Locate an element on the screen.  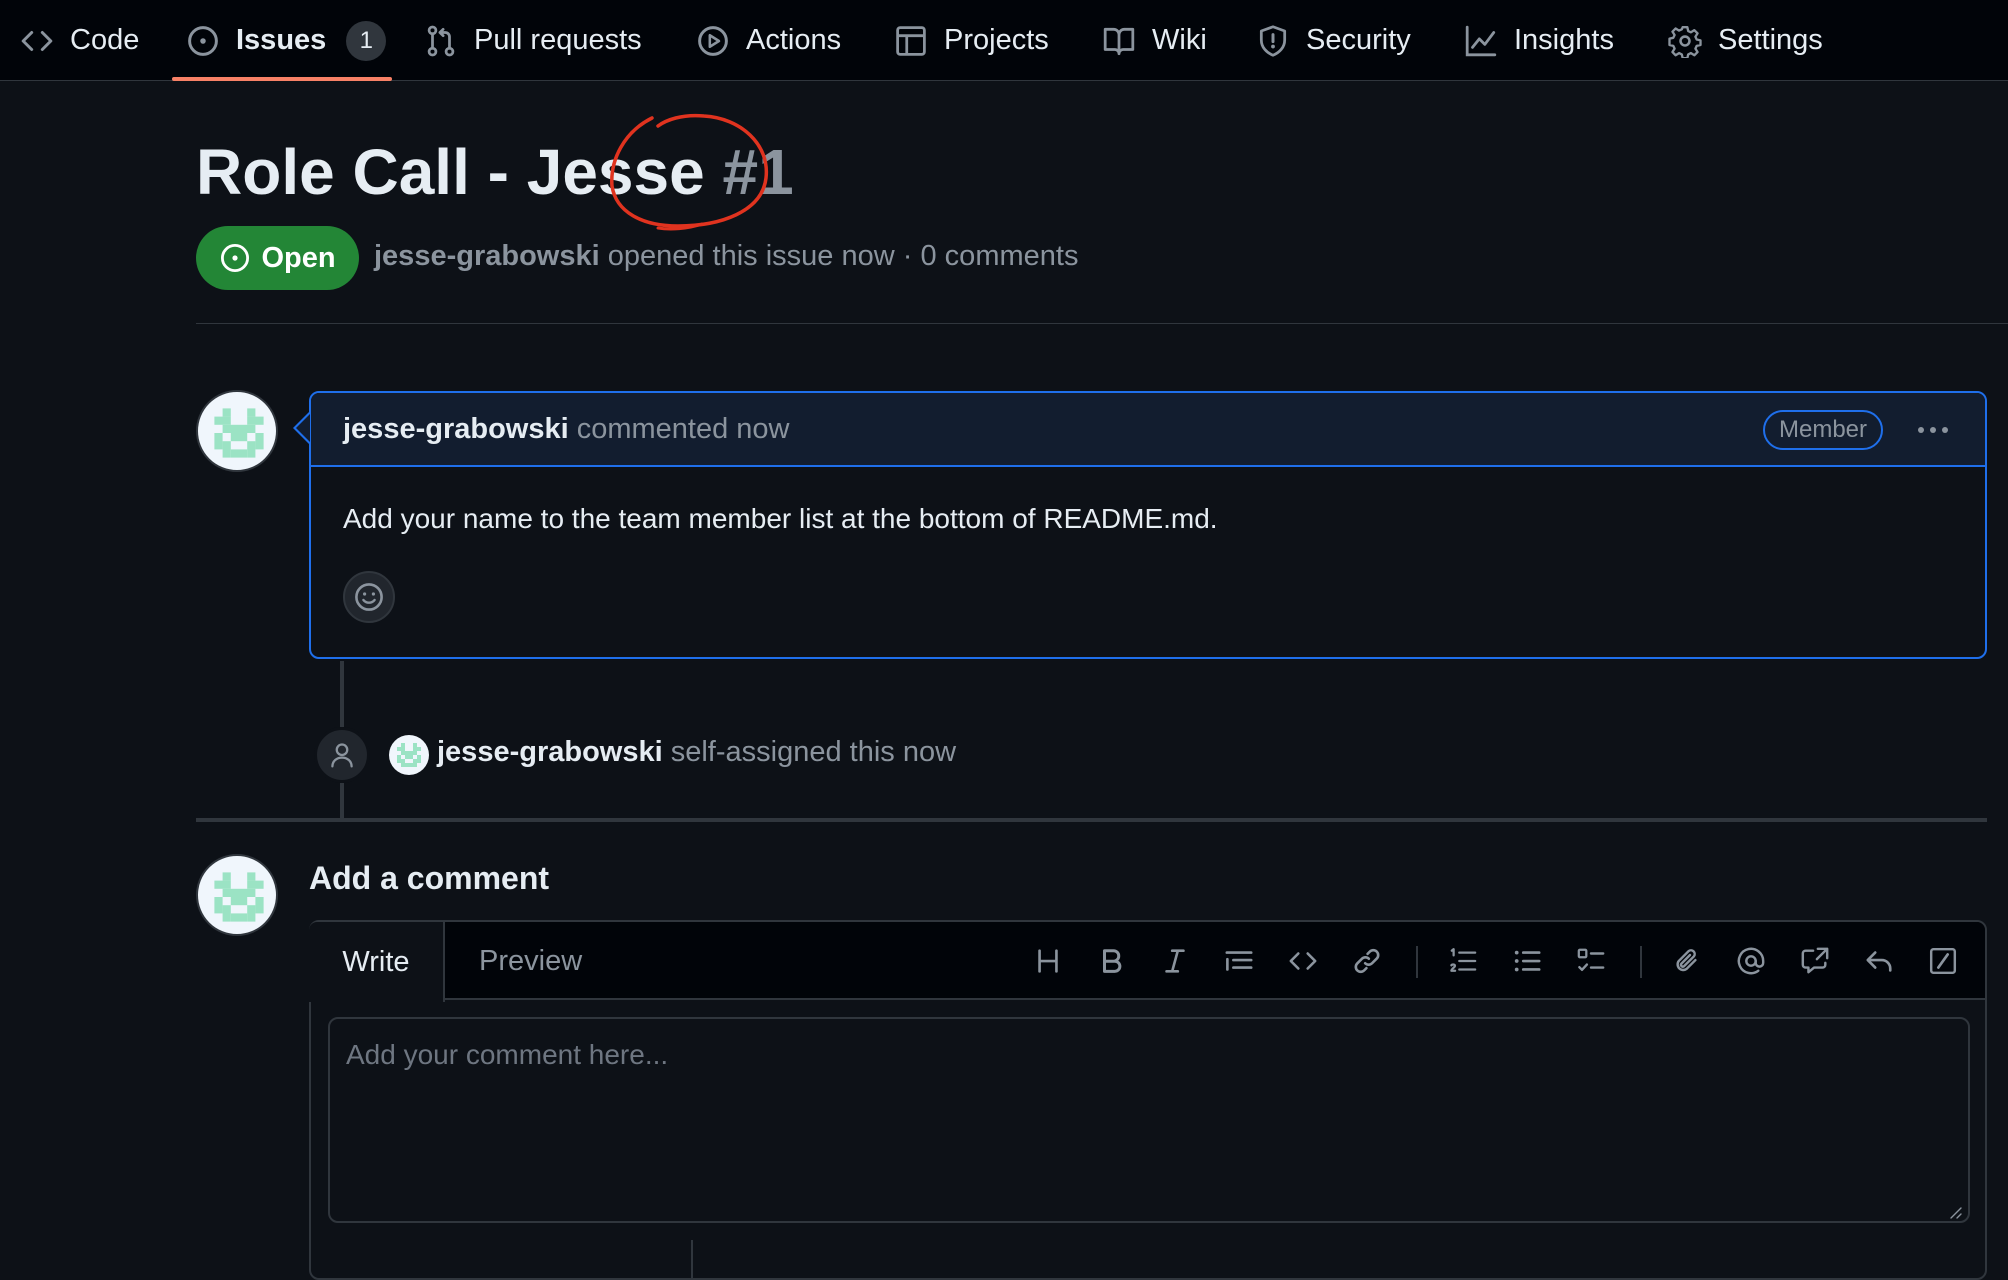
issues-count-badge: 1 is located at coordinates (366, 40).